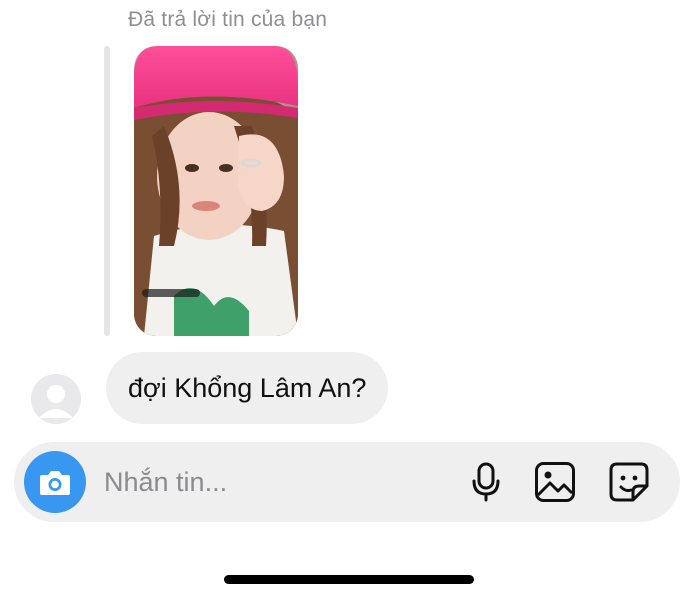  I want to click on sticker-icon, so click(629, 482).